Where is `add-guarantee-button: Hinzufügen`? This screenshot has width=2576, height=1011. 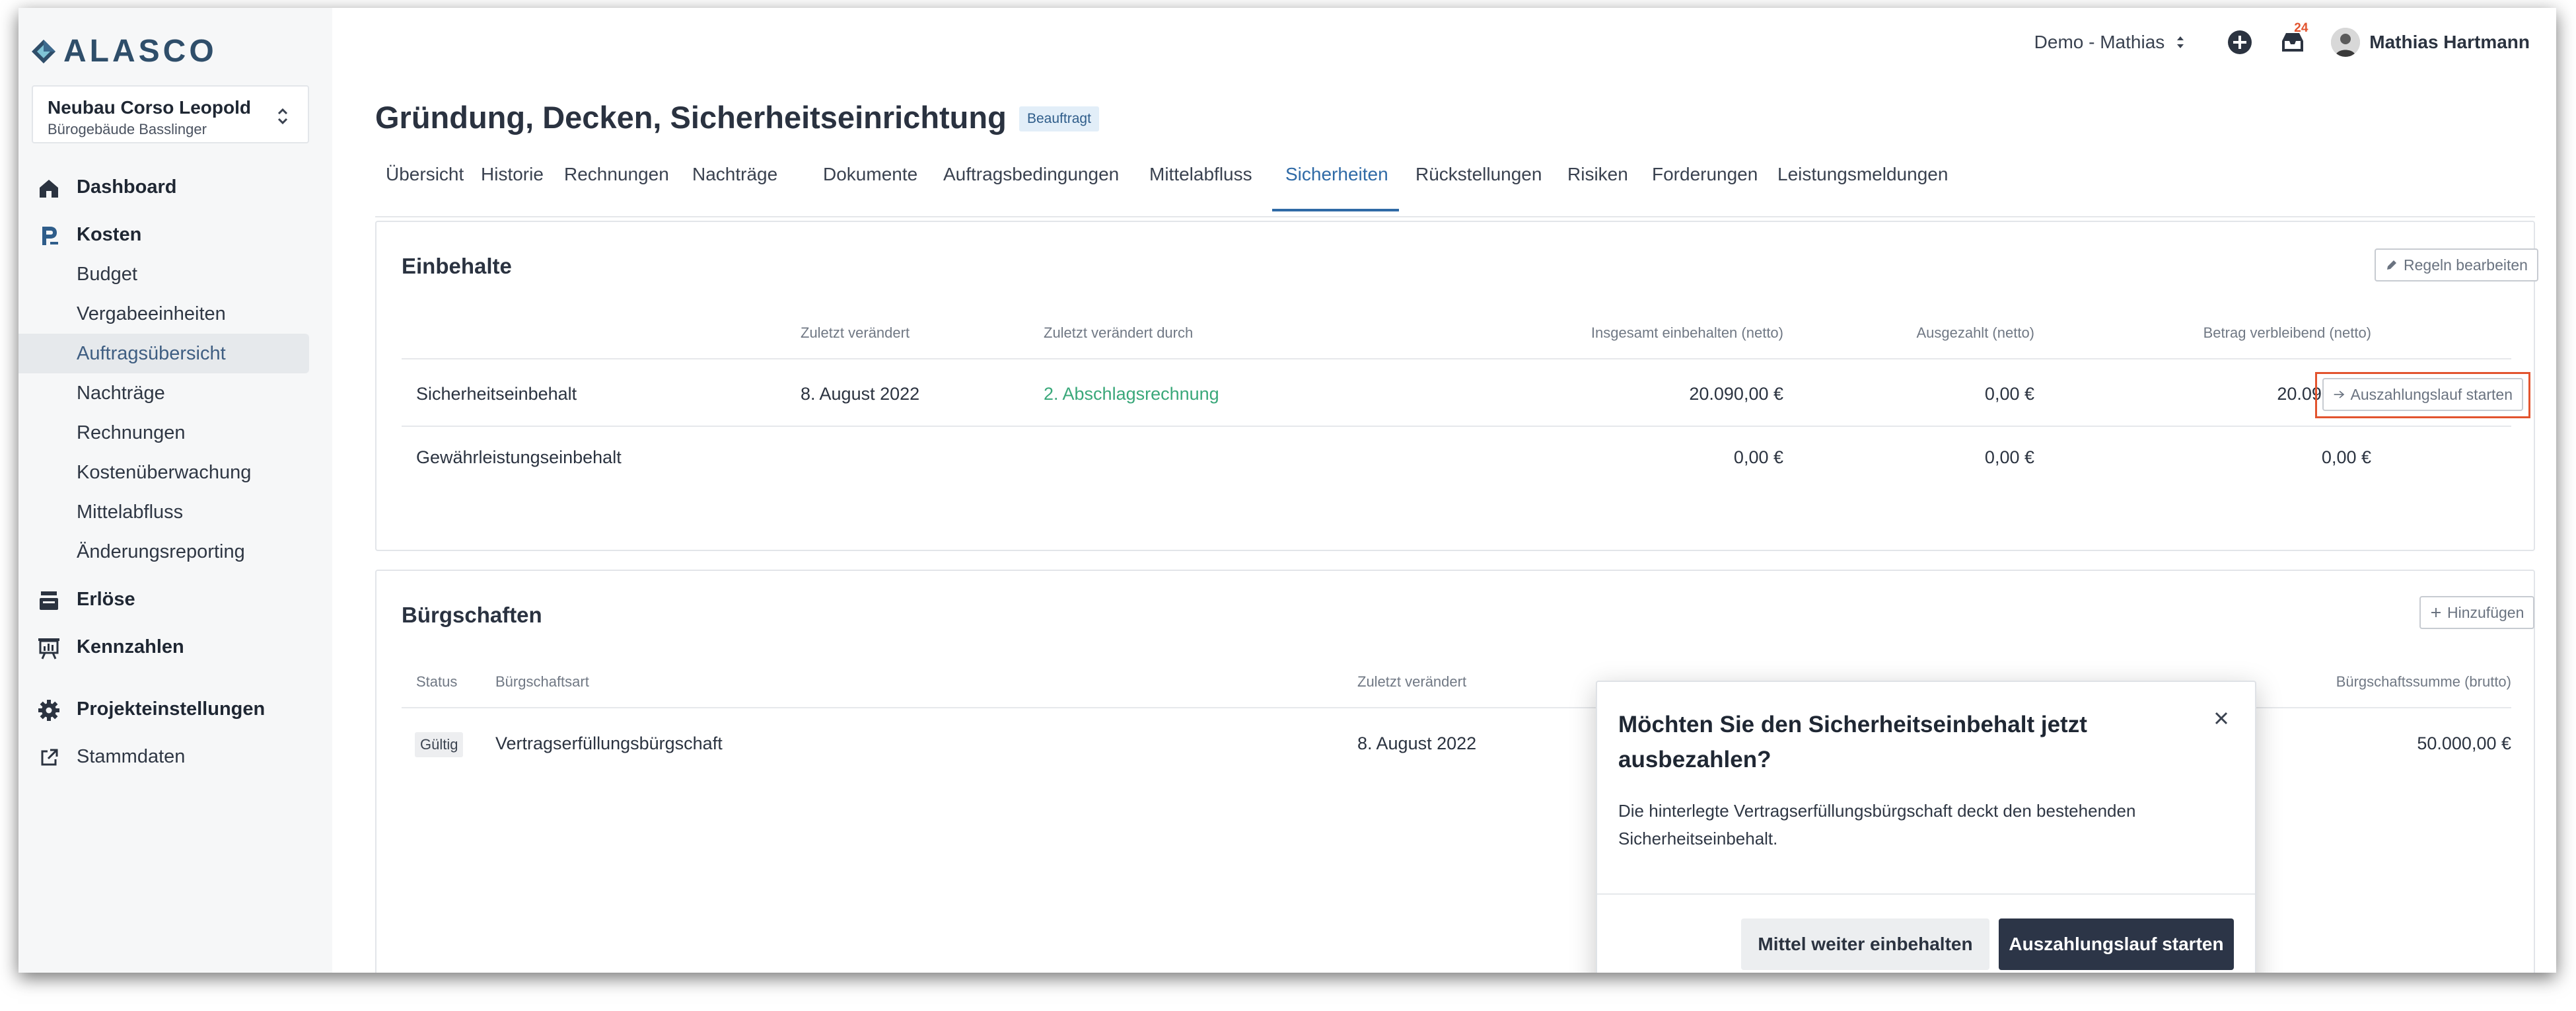 add-guarantee-button: Hinzufügen is located at coordinates (2477, 612).